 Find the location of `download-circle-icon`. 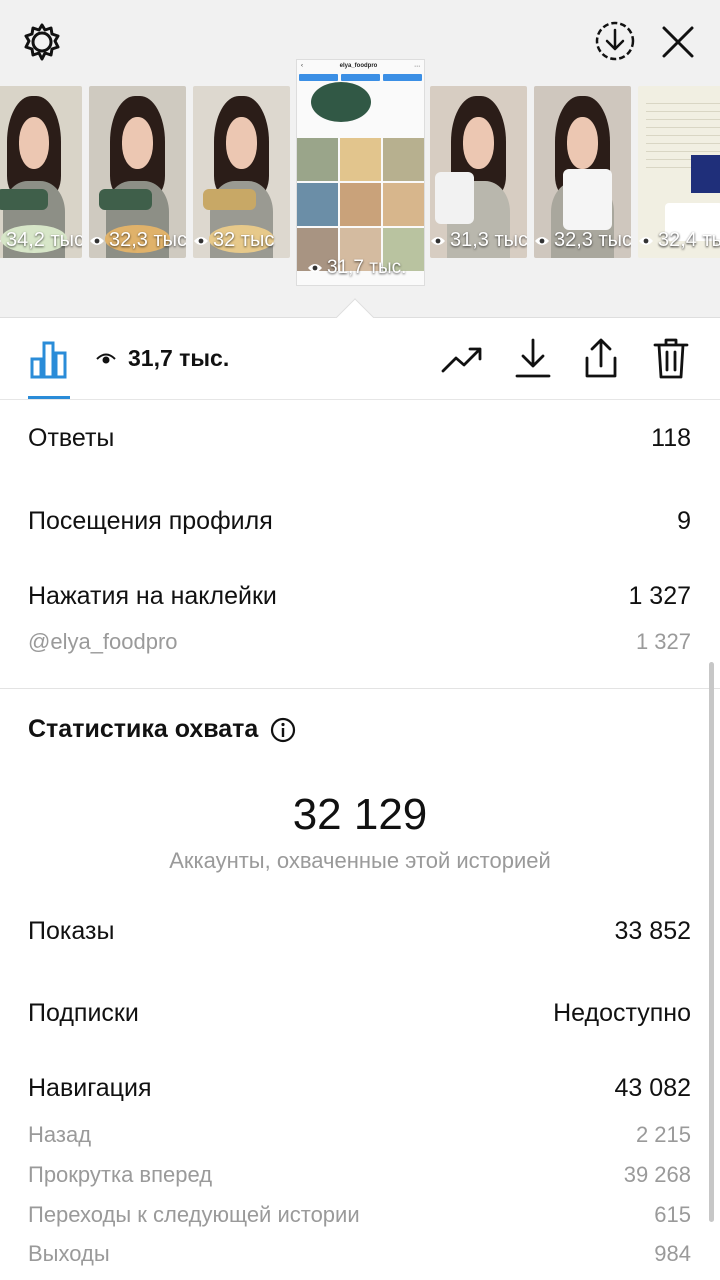

download-circle-icon is located at coordinates (615, 41).